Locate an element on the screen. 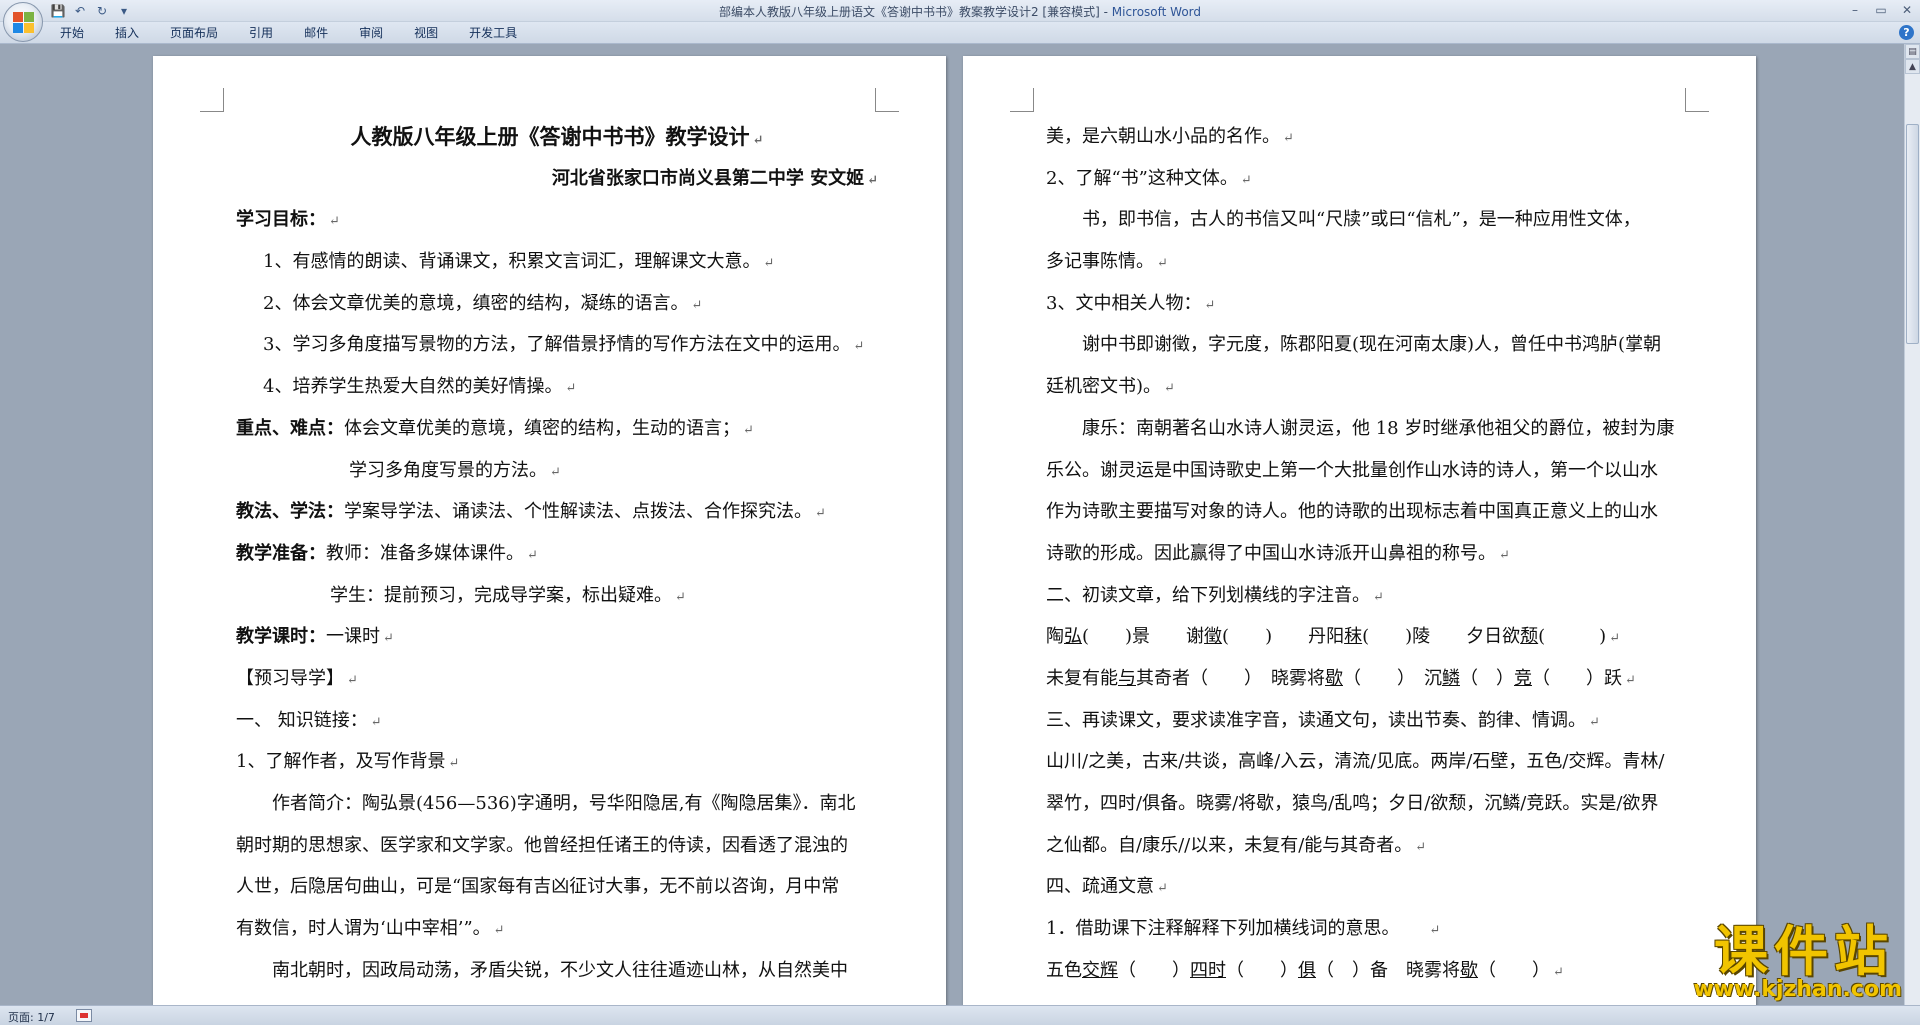  paragraph-line: 谢中书即谢徵，字元度，陈郡阳夏(现在河南太康)人，曾任中书鸿胪(掌朝 is located at coordinates (1367, 345).